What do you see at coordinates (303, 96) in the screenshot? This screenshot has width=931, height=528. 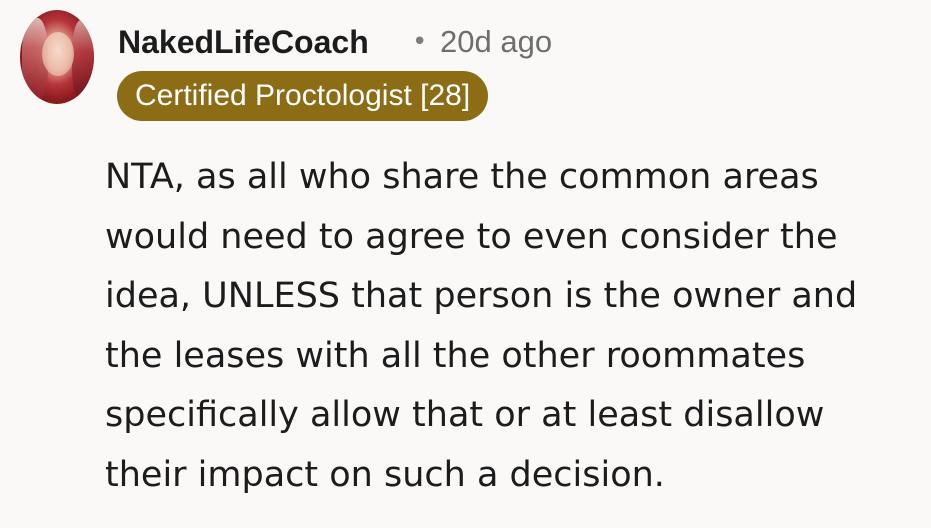 I see `user-flair-badge: Certified Proctologist [28]` at bounding box center [303, 96].